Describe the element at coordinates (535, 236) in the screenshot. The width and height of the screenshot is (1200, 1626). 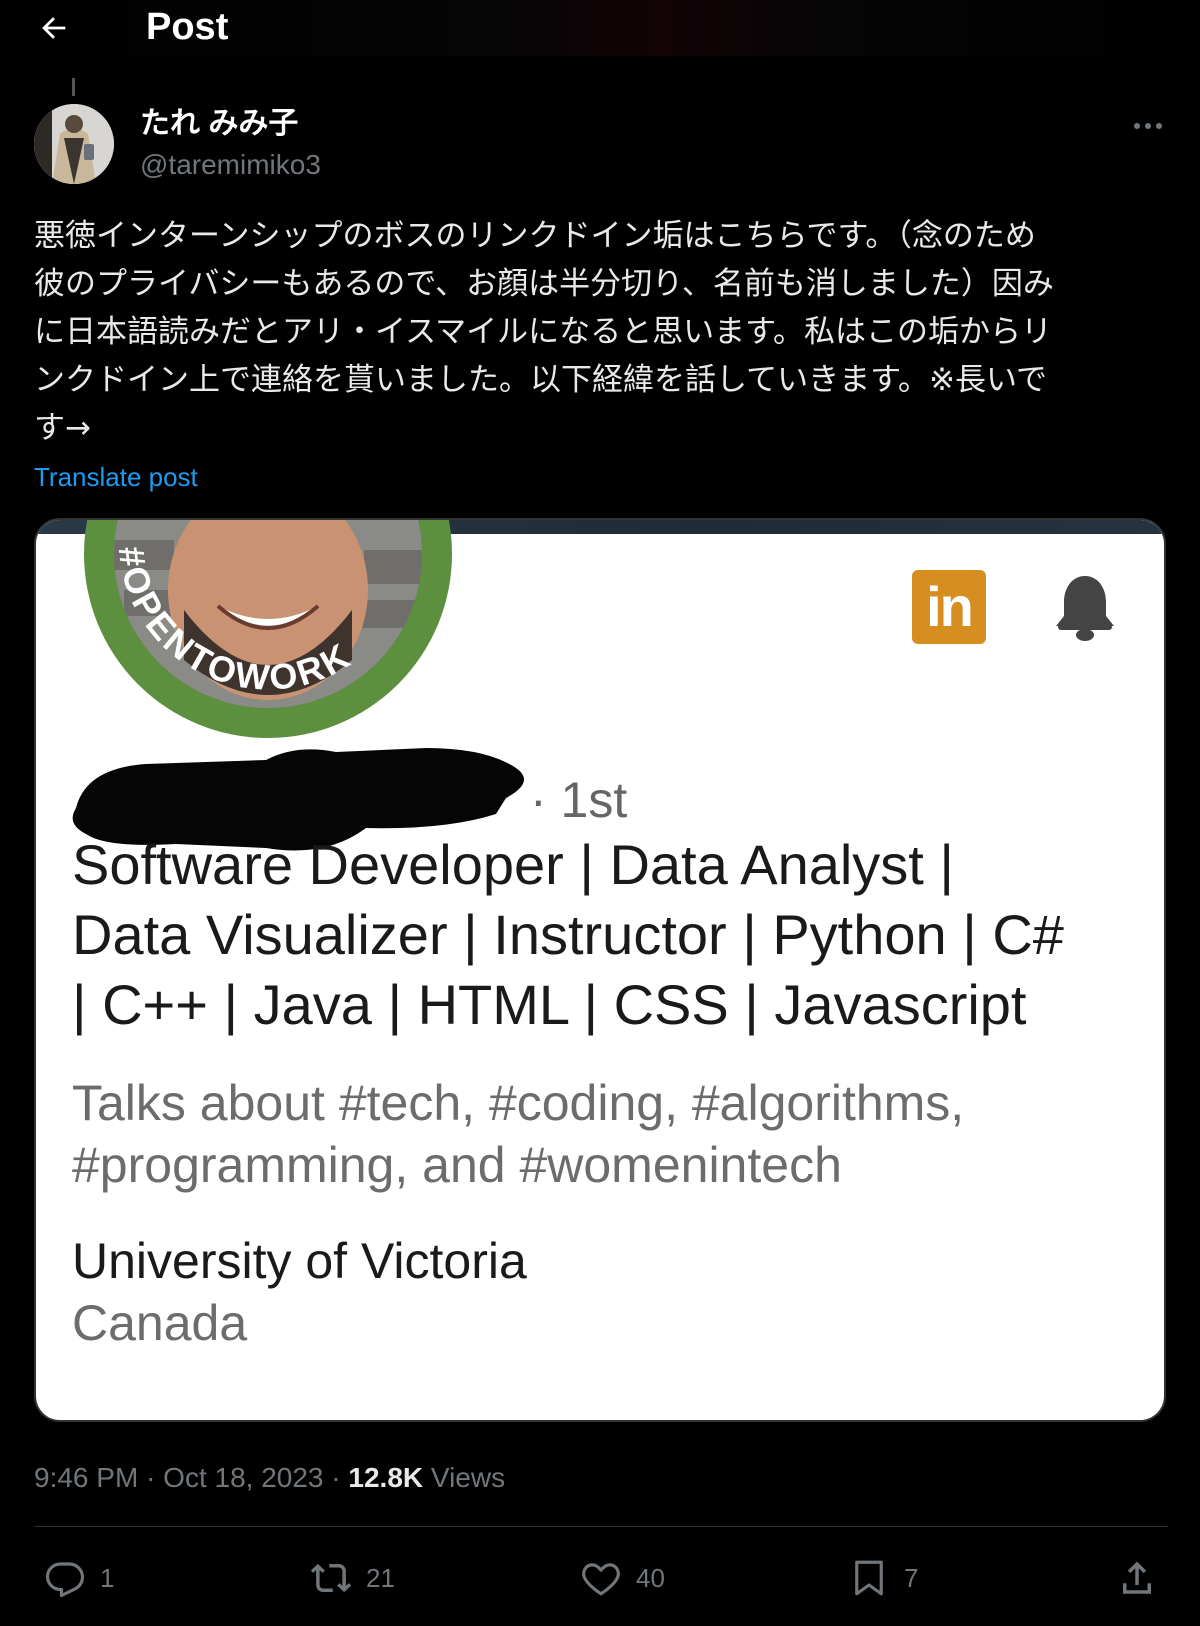
I see `post-text-line: 悪徳インターンシップのボスのリンクドイン垢はこちらです。（念のため` at that location.